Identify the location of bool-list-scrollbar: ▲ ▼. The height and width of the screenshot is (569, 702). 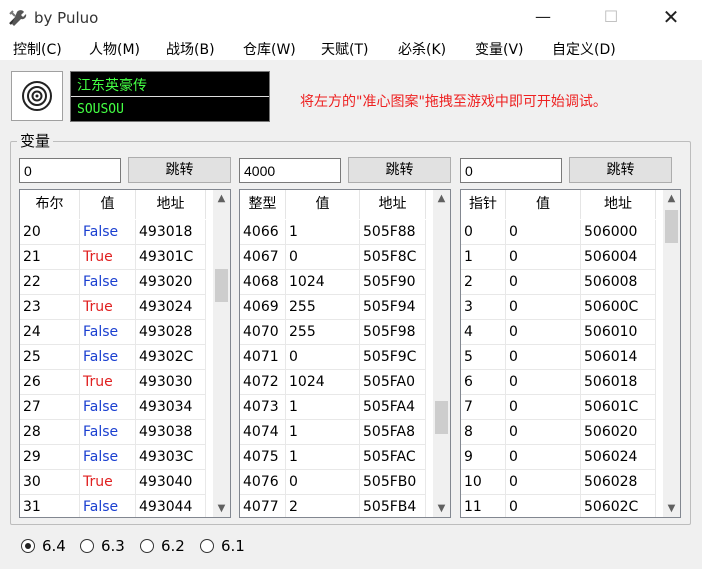
(221, 353).